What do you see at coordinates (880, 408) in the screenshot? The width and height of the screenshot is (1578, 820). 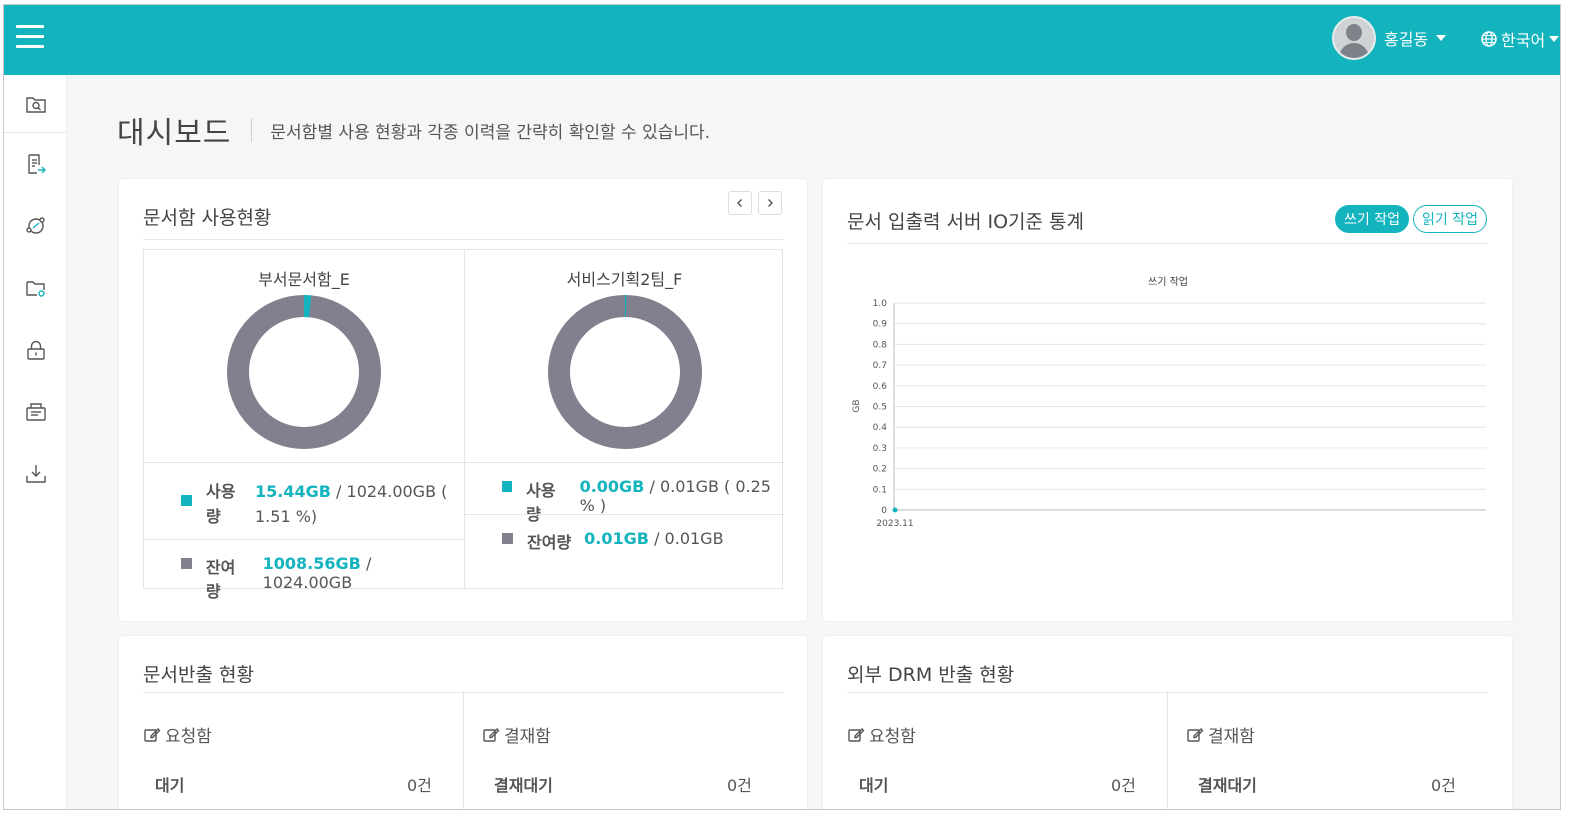 I see `y-tick-label: 0.5` at bounding box center [880, 408].